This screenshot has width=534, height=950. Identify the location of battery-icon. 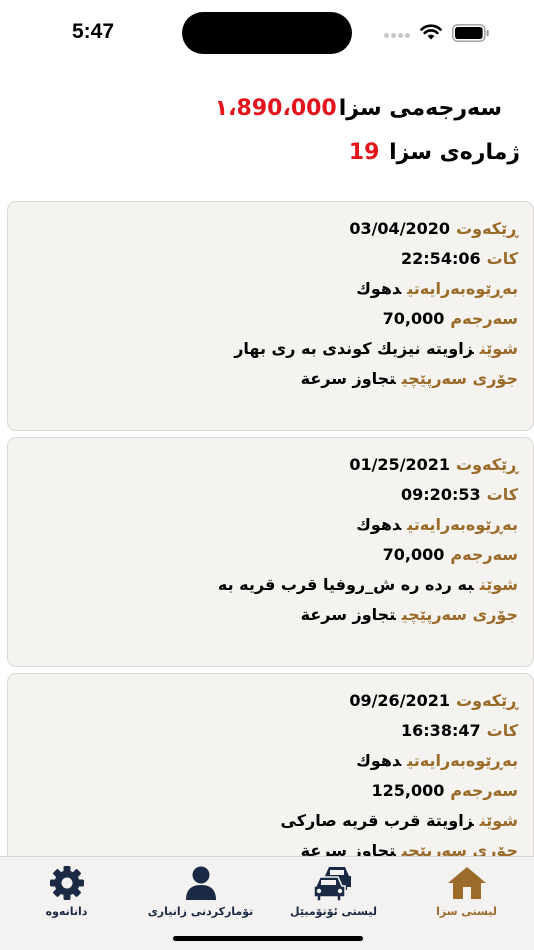
(470, 33).